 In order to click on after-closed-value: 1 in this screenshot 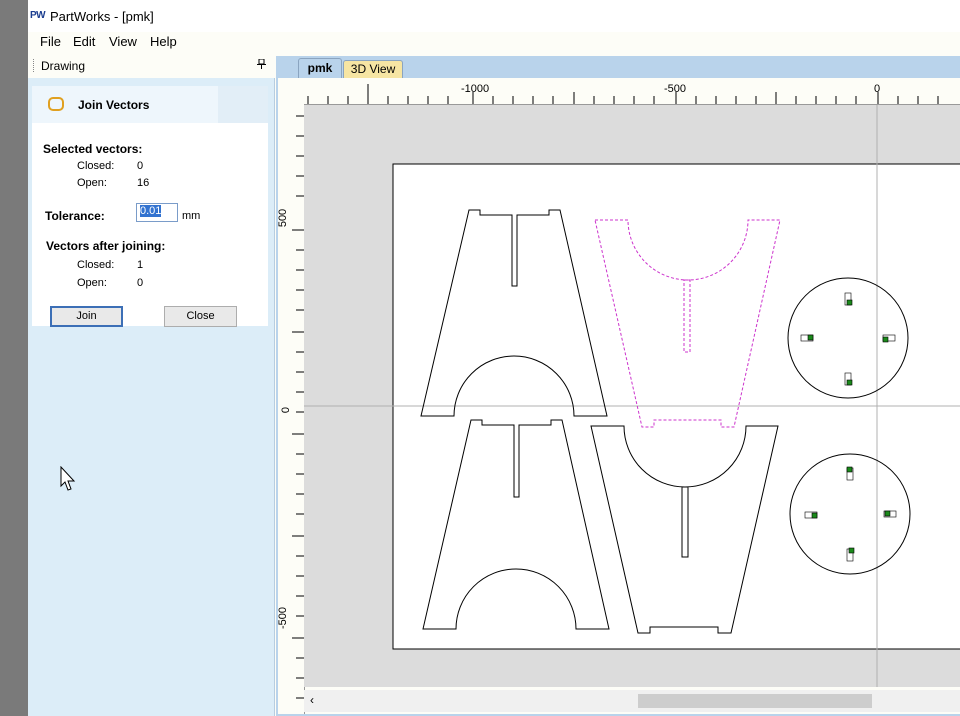, I will do `click(140, 265)`.